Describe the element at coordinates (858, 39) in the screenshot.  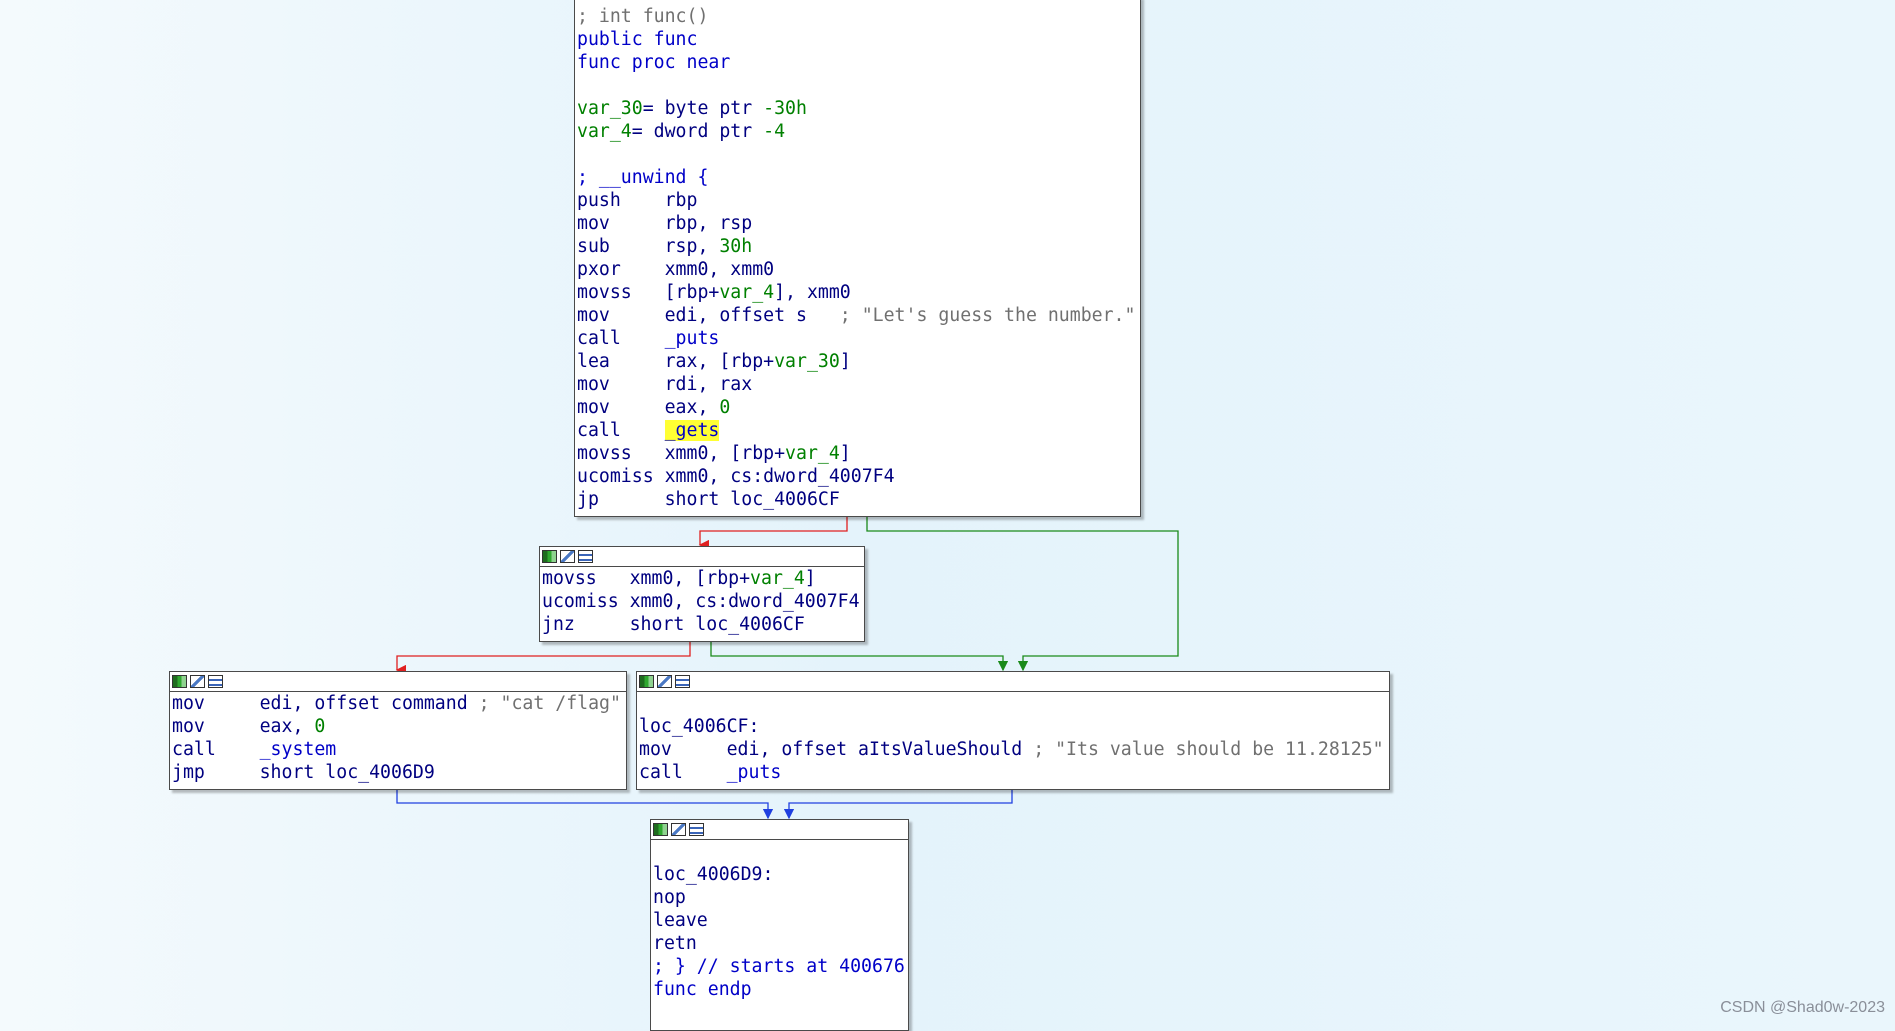
I see `asm-line: public func` at that location.